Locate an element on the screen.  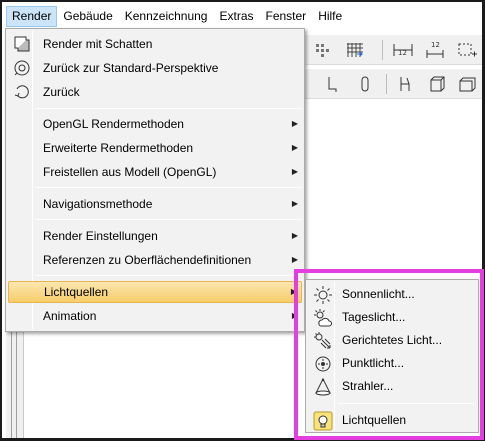
menu-item-erweiterte-rendermethoden: Erweiterte Rendermethoden ▶ is located at coordinates (155, 148).